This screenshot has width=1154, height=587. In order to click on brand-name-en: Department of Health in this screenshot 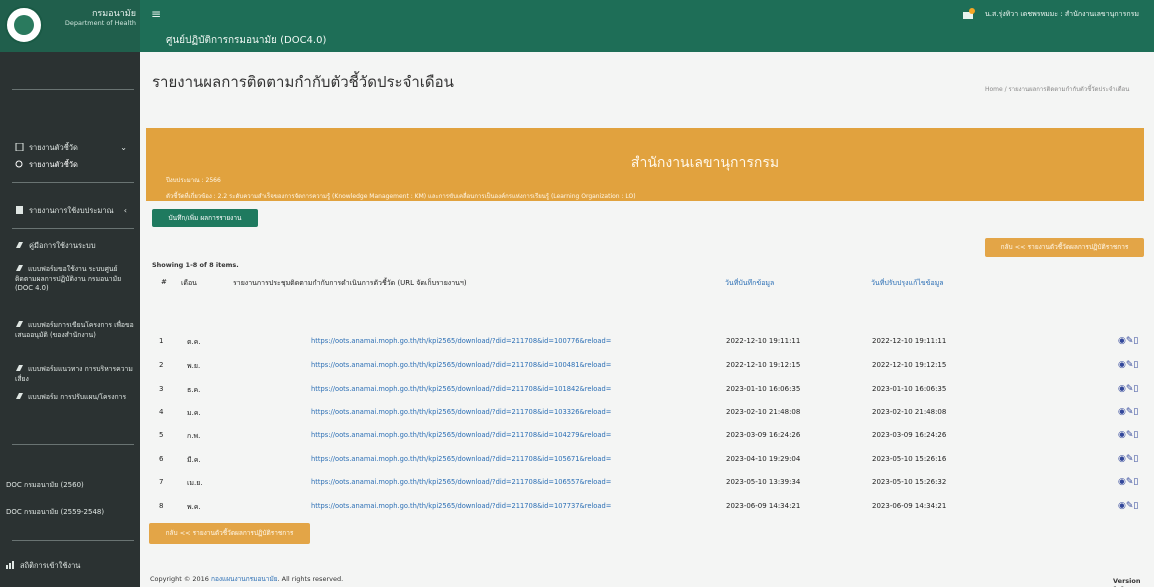, I will do `click(100, 23)`.